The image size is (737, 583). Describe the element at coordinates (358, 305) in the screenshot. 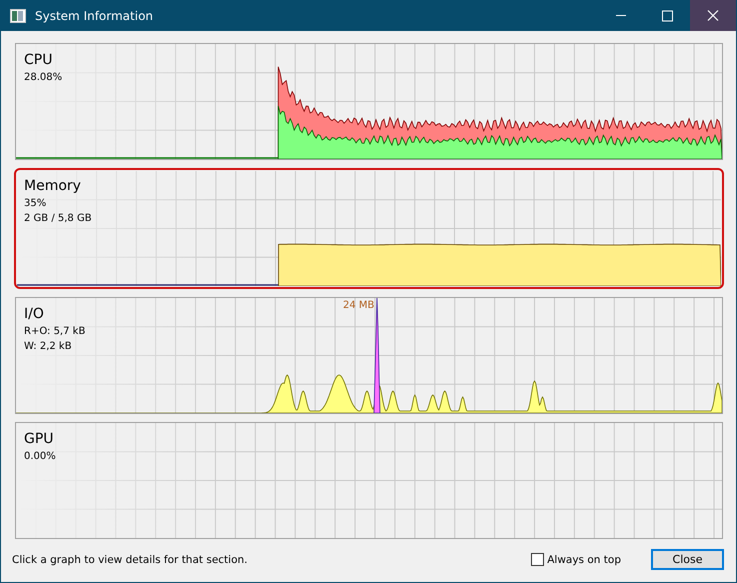

I see `peak-label: 24 MB` at that location.